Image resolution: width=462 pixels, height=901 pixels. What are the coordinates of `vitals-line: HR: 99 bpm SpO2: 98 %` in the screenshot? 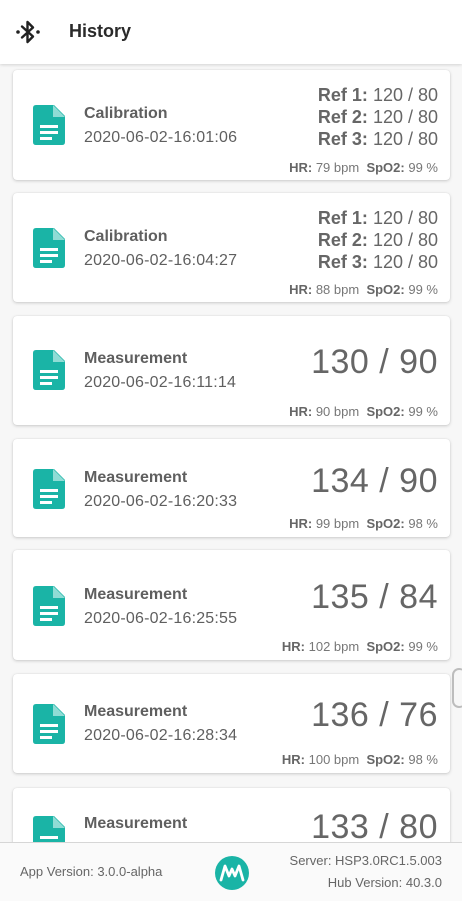 It's located at (363, 523).